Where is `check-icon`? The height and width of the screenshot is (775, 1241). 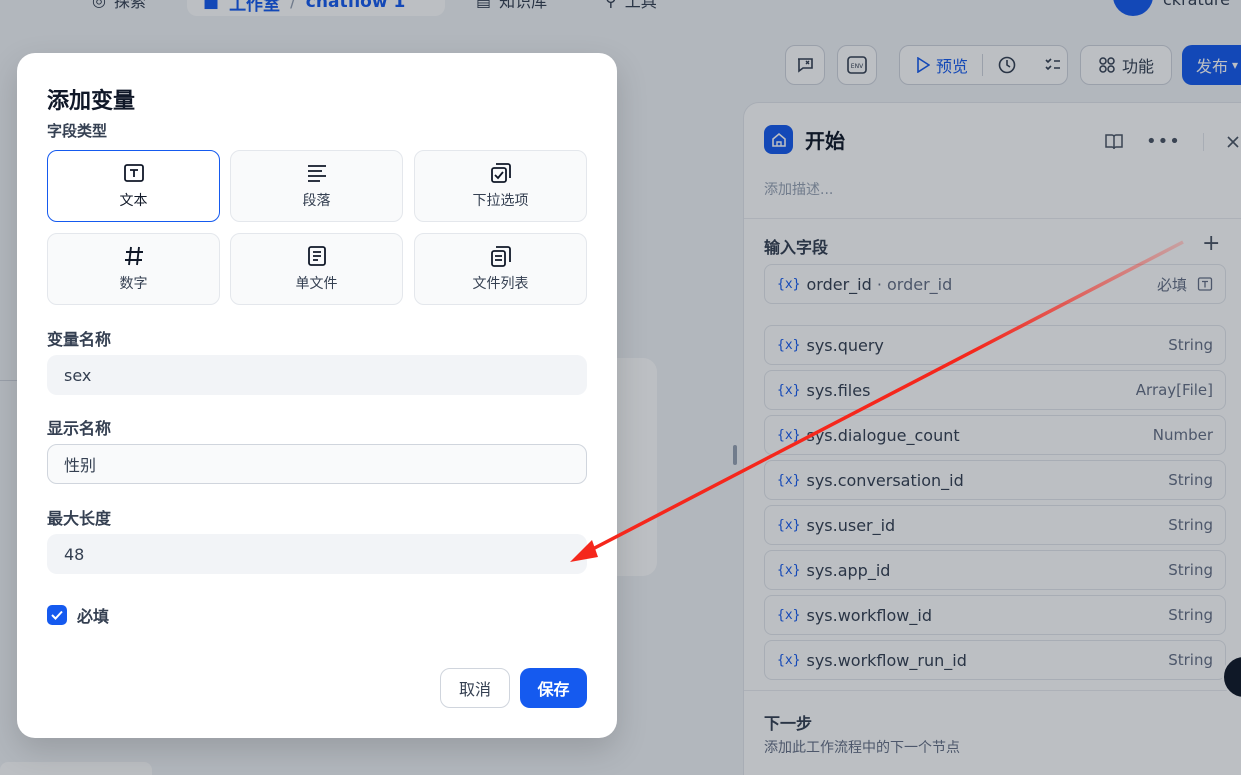
check-icon is located at coordinates (57, 615).